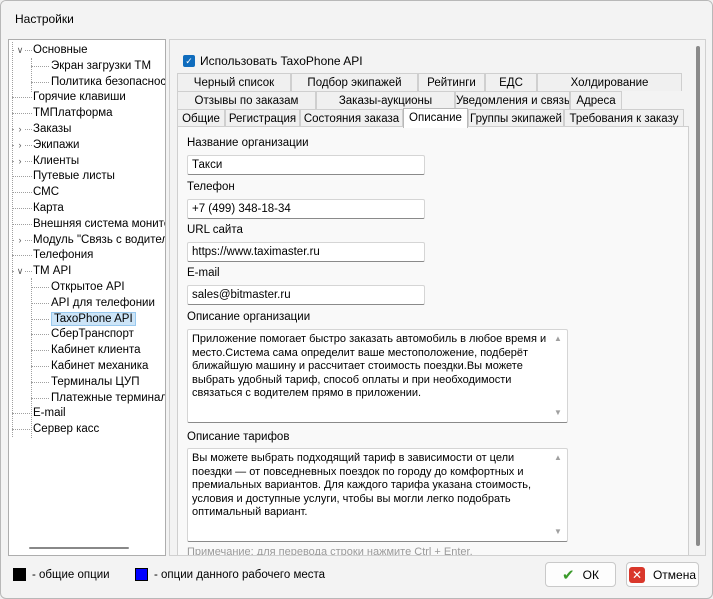 This screenshot has height=599, width=713. I want to click on tree-item-label: Модуль "Связь с водителя, so click(99, 239).